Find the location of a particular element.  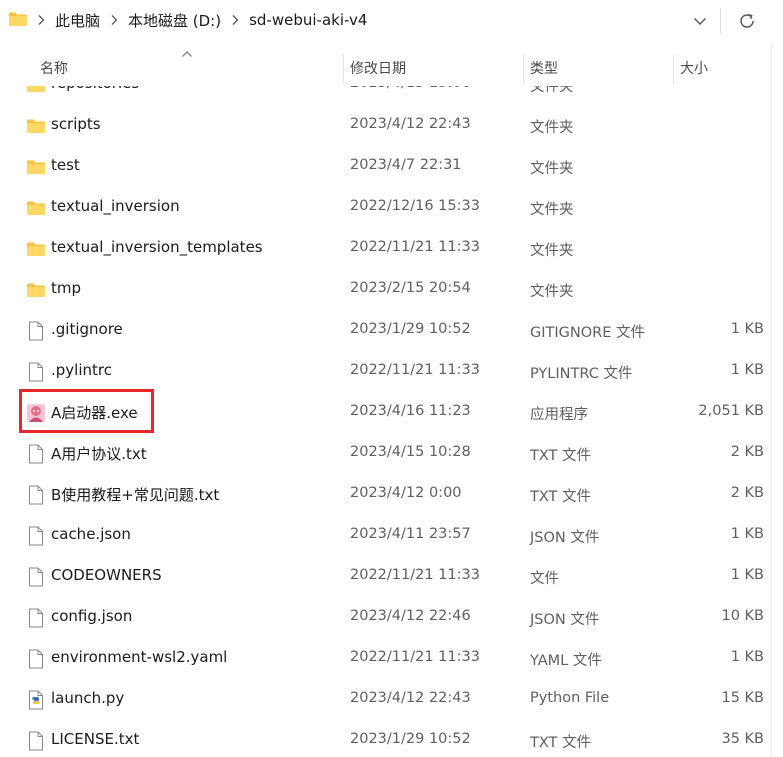

file-type: JSON 文件 is located at coordinates (565, 538).